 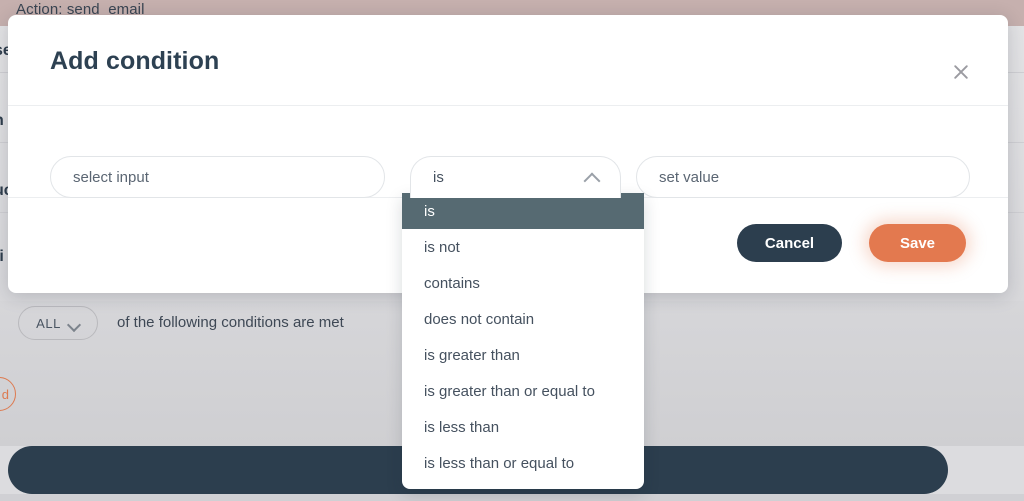 I want to click on dropdown-option: does not contain, so click(x=523, y=319).